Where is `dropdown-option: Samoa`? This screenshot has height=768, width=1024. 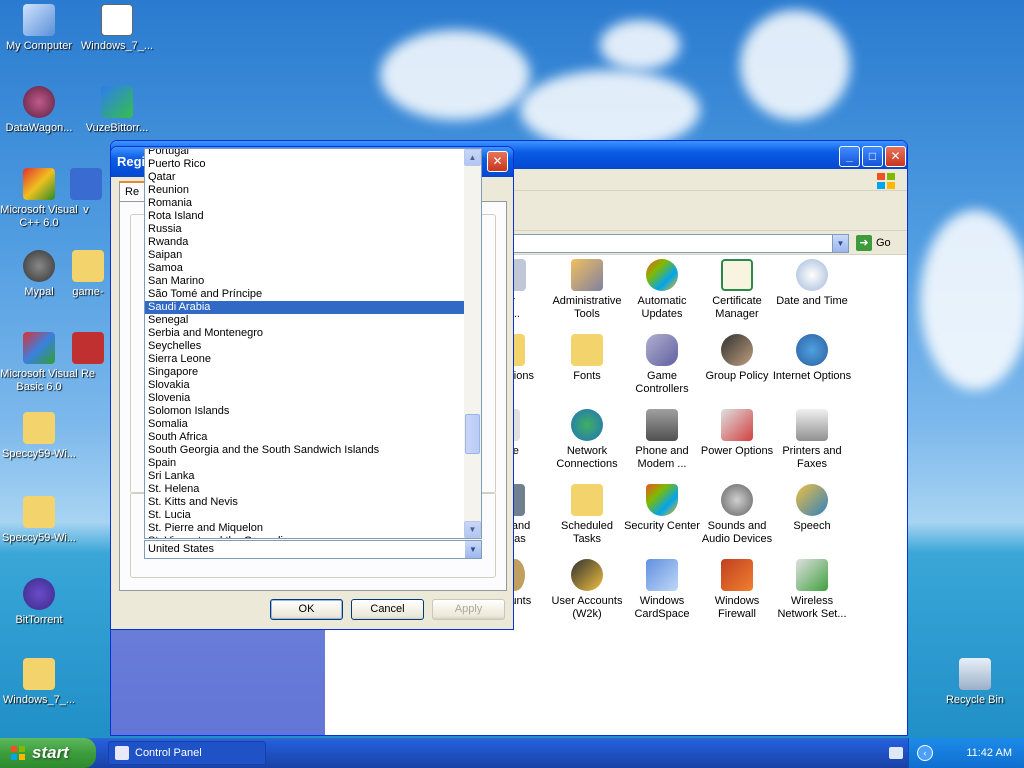 dropdown-option: Samoa is located at coordinates (305, 268).